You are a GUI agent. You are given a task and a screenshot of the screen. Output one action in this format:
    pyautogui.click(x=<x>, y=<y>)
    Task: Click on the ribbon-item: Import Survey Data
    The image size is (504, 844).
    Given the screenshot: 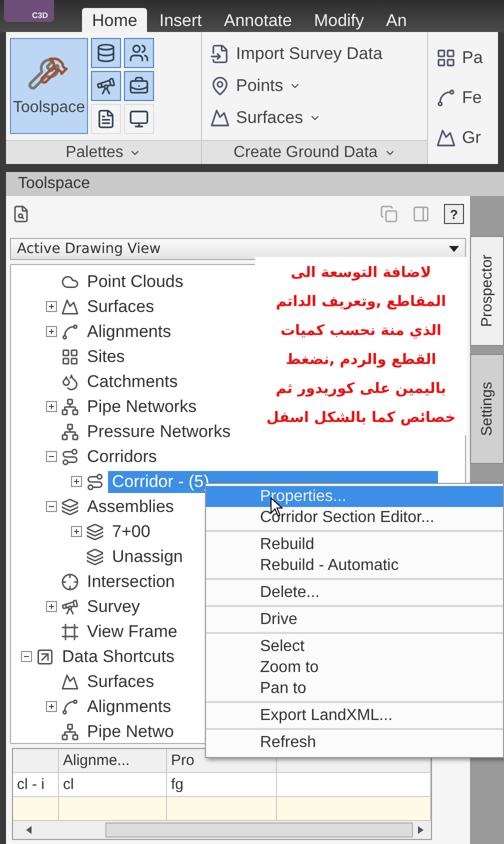 What is the action you would take?
    pyautogui.click(x=296, y=54)
    